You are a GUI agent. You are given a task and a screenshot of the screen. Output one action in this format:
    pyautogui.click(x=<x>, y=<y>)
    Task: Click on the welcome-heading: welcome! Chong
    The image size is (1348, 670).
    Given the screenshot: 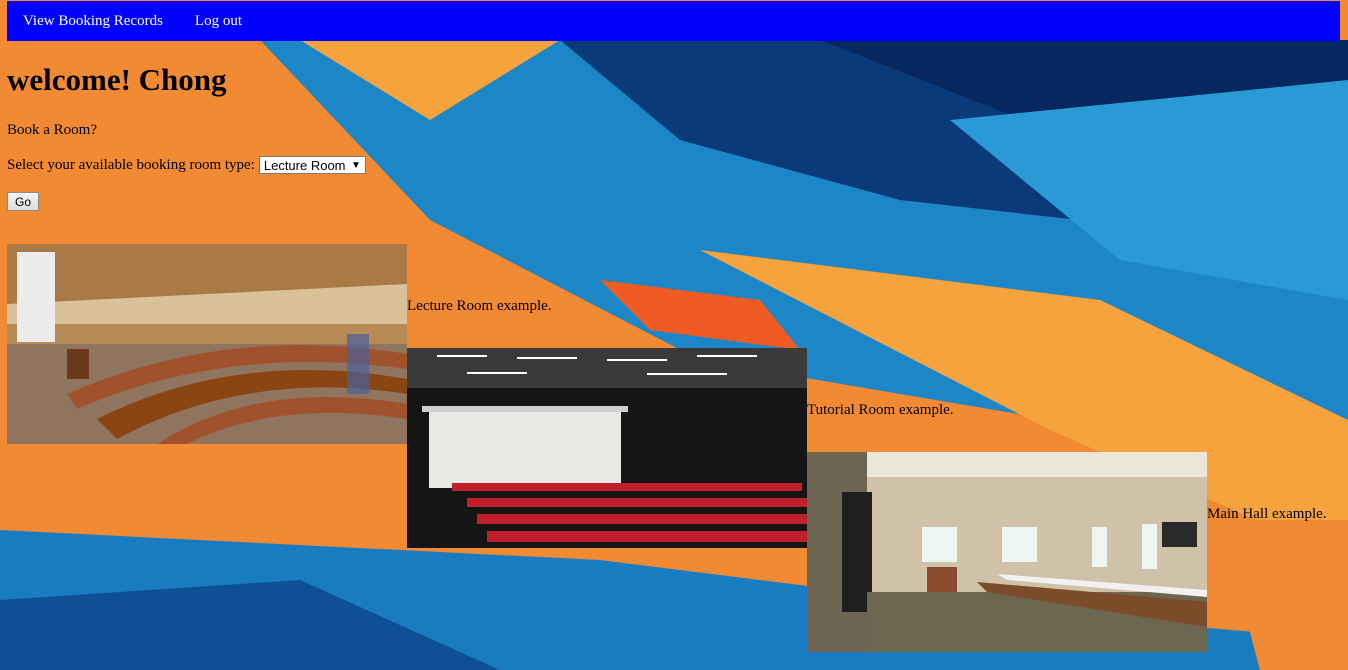 What is the action you would take?
    pyautogui.click(x=117, y=79)
    